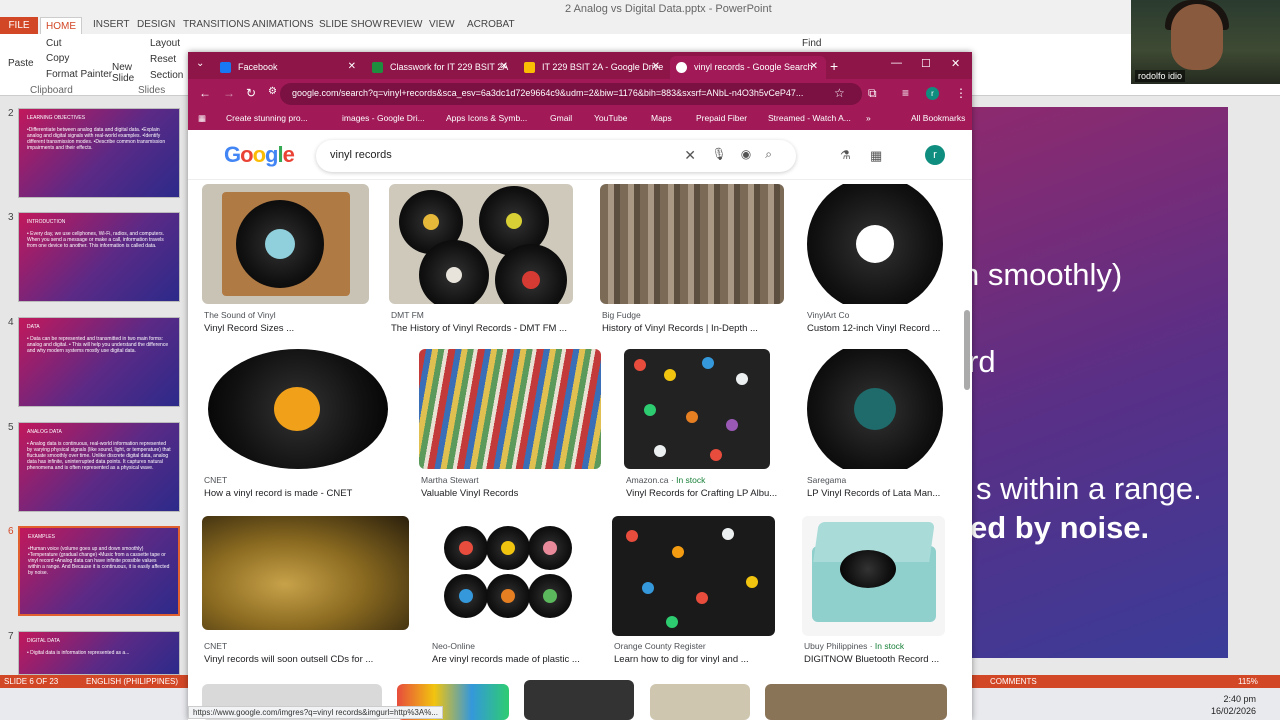 The height and width of the screenshot is (720, 1280). I want to click on search-icon: ⌕, so click(775, 154).